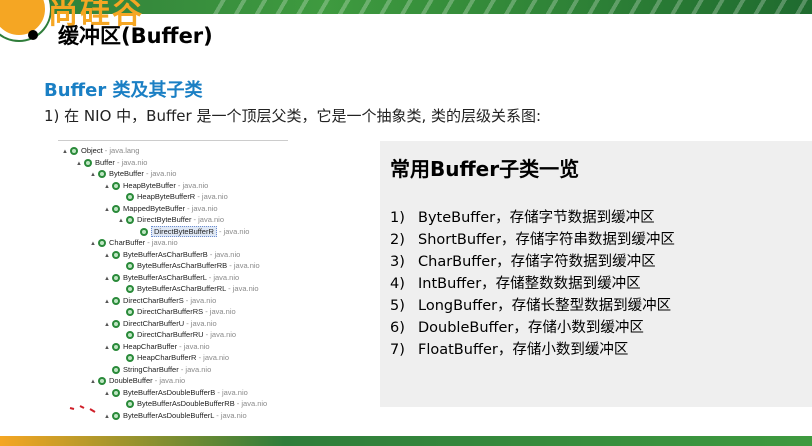 This screenshot has height=446, width=812. I want to click on tree-row: DirectCharBufferRS - java.nio, so click(177, 311).